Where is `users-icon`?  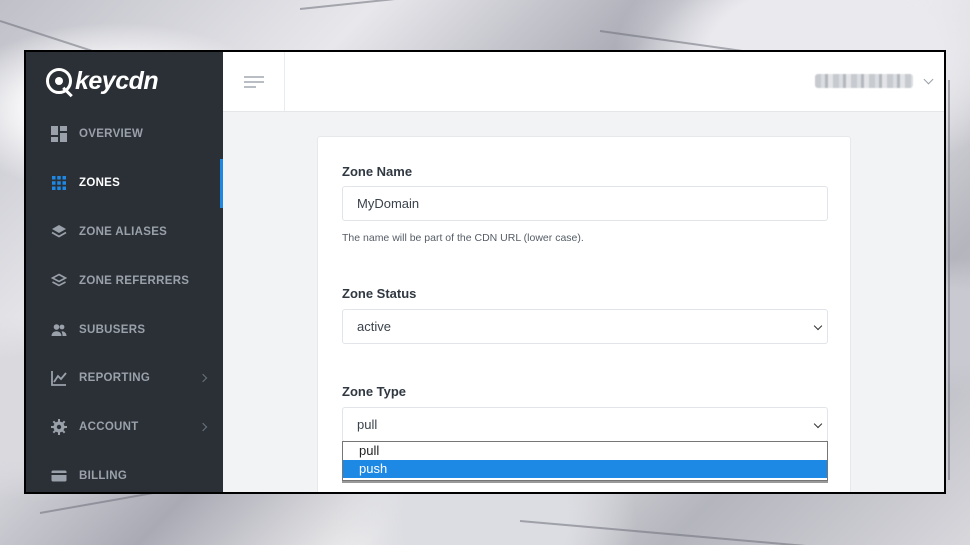
users-icon is located at coordinates (59, 330).